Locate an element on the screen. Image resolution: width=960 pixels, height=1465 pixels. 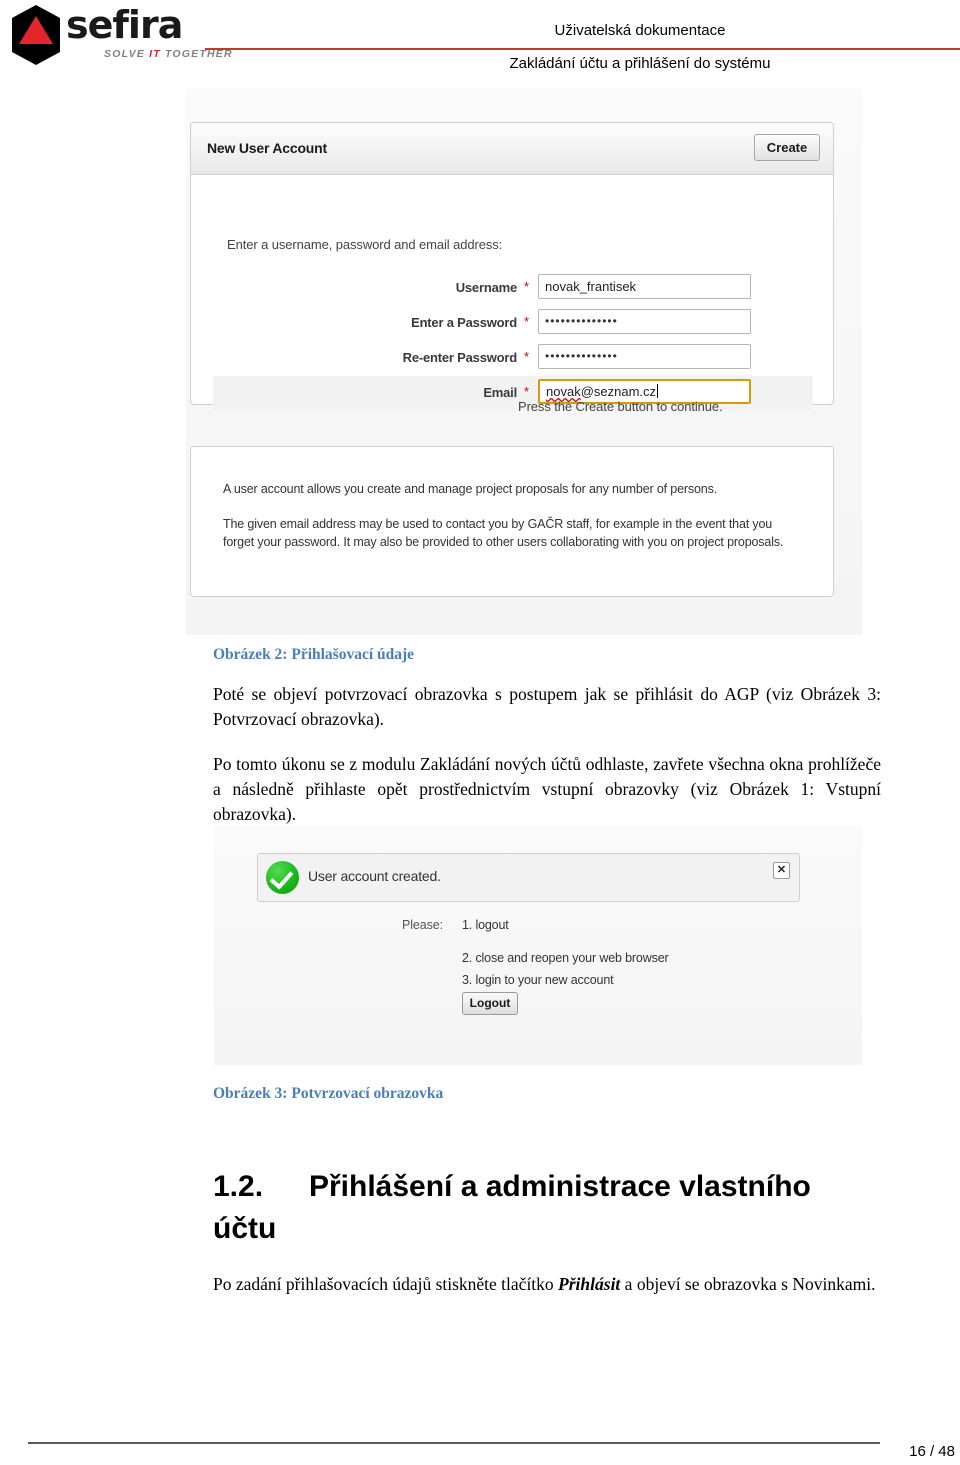
form-row-password: Enter a Password * •••••••••••••• is located at coordinates (513, 323).